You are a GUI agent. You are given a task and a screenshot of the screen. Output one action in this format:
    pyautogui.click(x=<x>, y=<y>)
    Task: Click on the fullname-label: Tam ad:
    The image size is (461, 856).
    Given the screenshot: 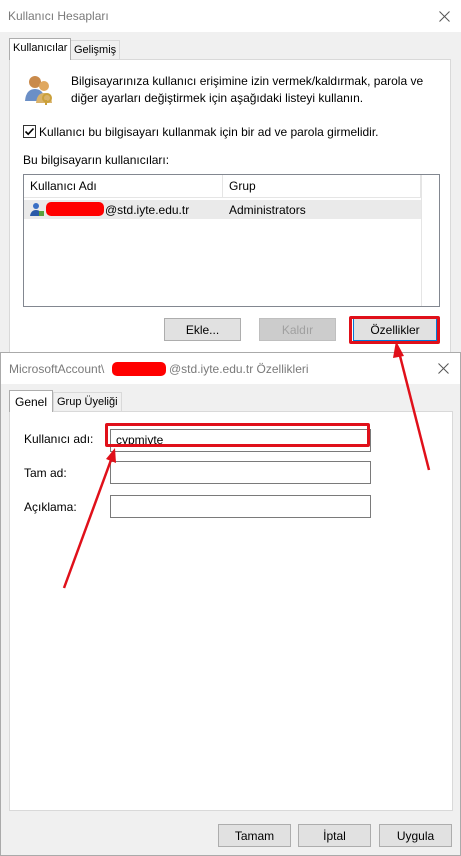 What is the action you would take?
    pyautogui.click(x=45, y=473)
    